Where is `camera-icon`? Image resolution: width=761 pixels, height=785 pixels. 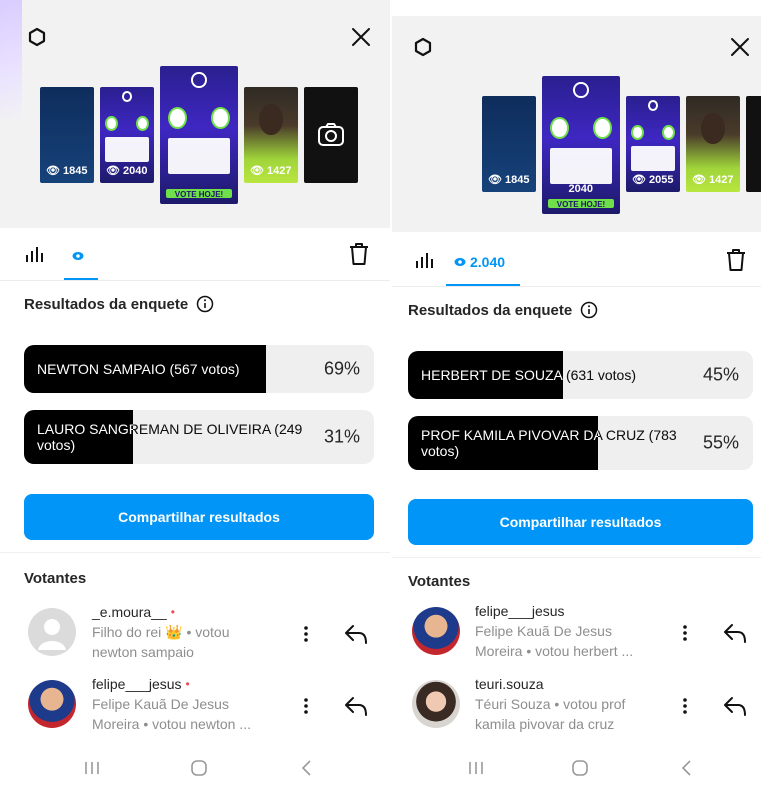 camera-icon is located at coordinates (331, 134).